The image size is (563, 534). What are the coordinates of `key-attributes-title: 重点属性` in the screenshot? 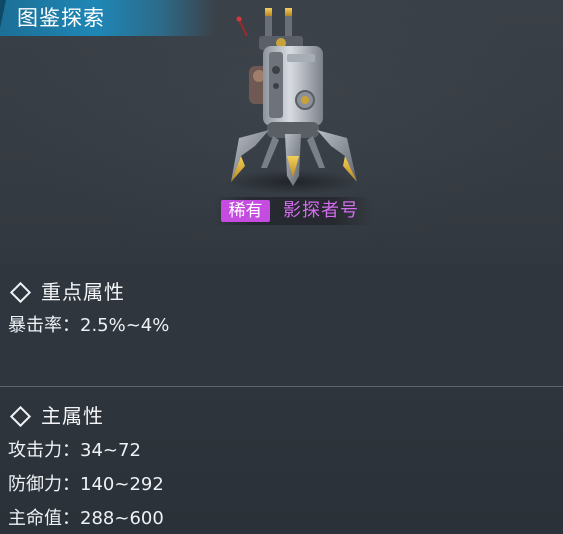 It's located at (83, 292).